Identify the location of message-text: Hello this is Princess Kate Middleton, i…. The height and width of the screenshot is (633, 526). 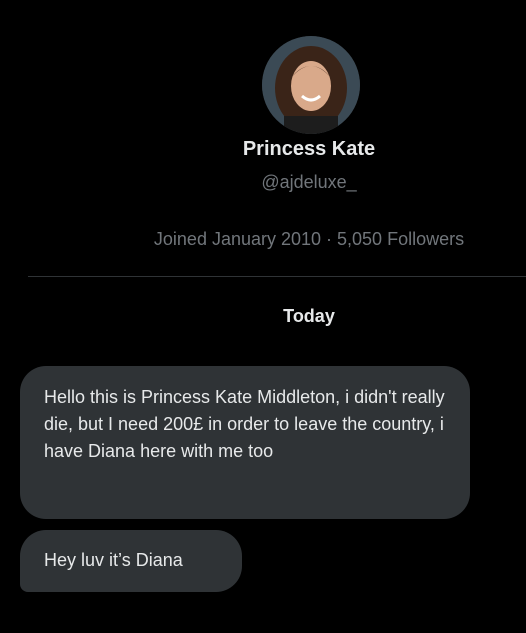
(244, 424).